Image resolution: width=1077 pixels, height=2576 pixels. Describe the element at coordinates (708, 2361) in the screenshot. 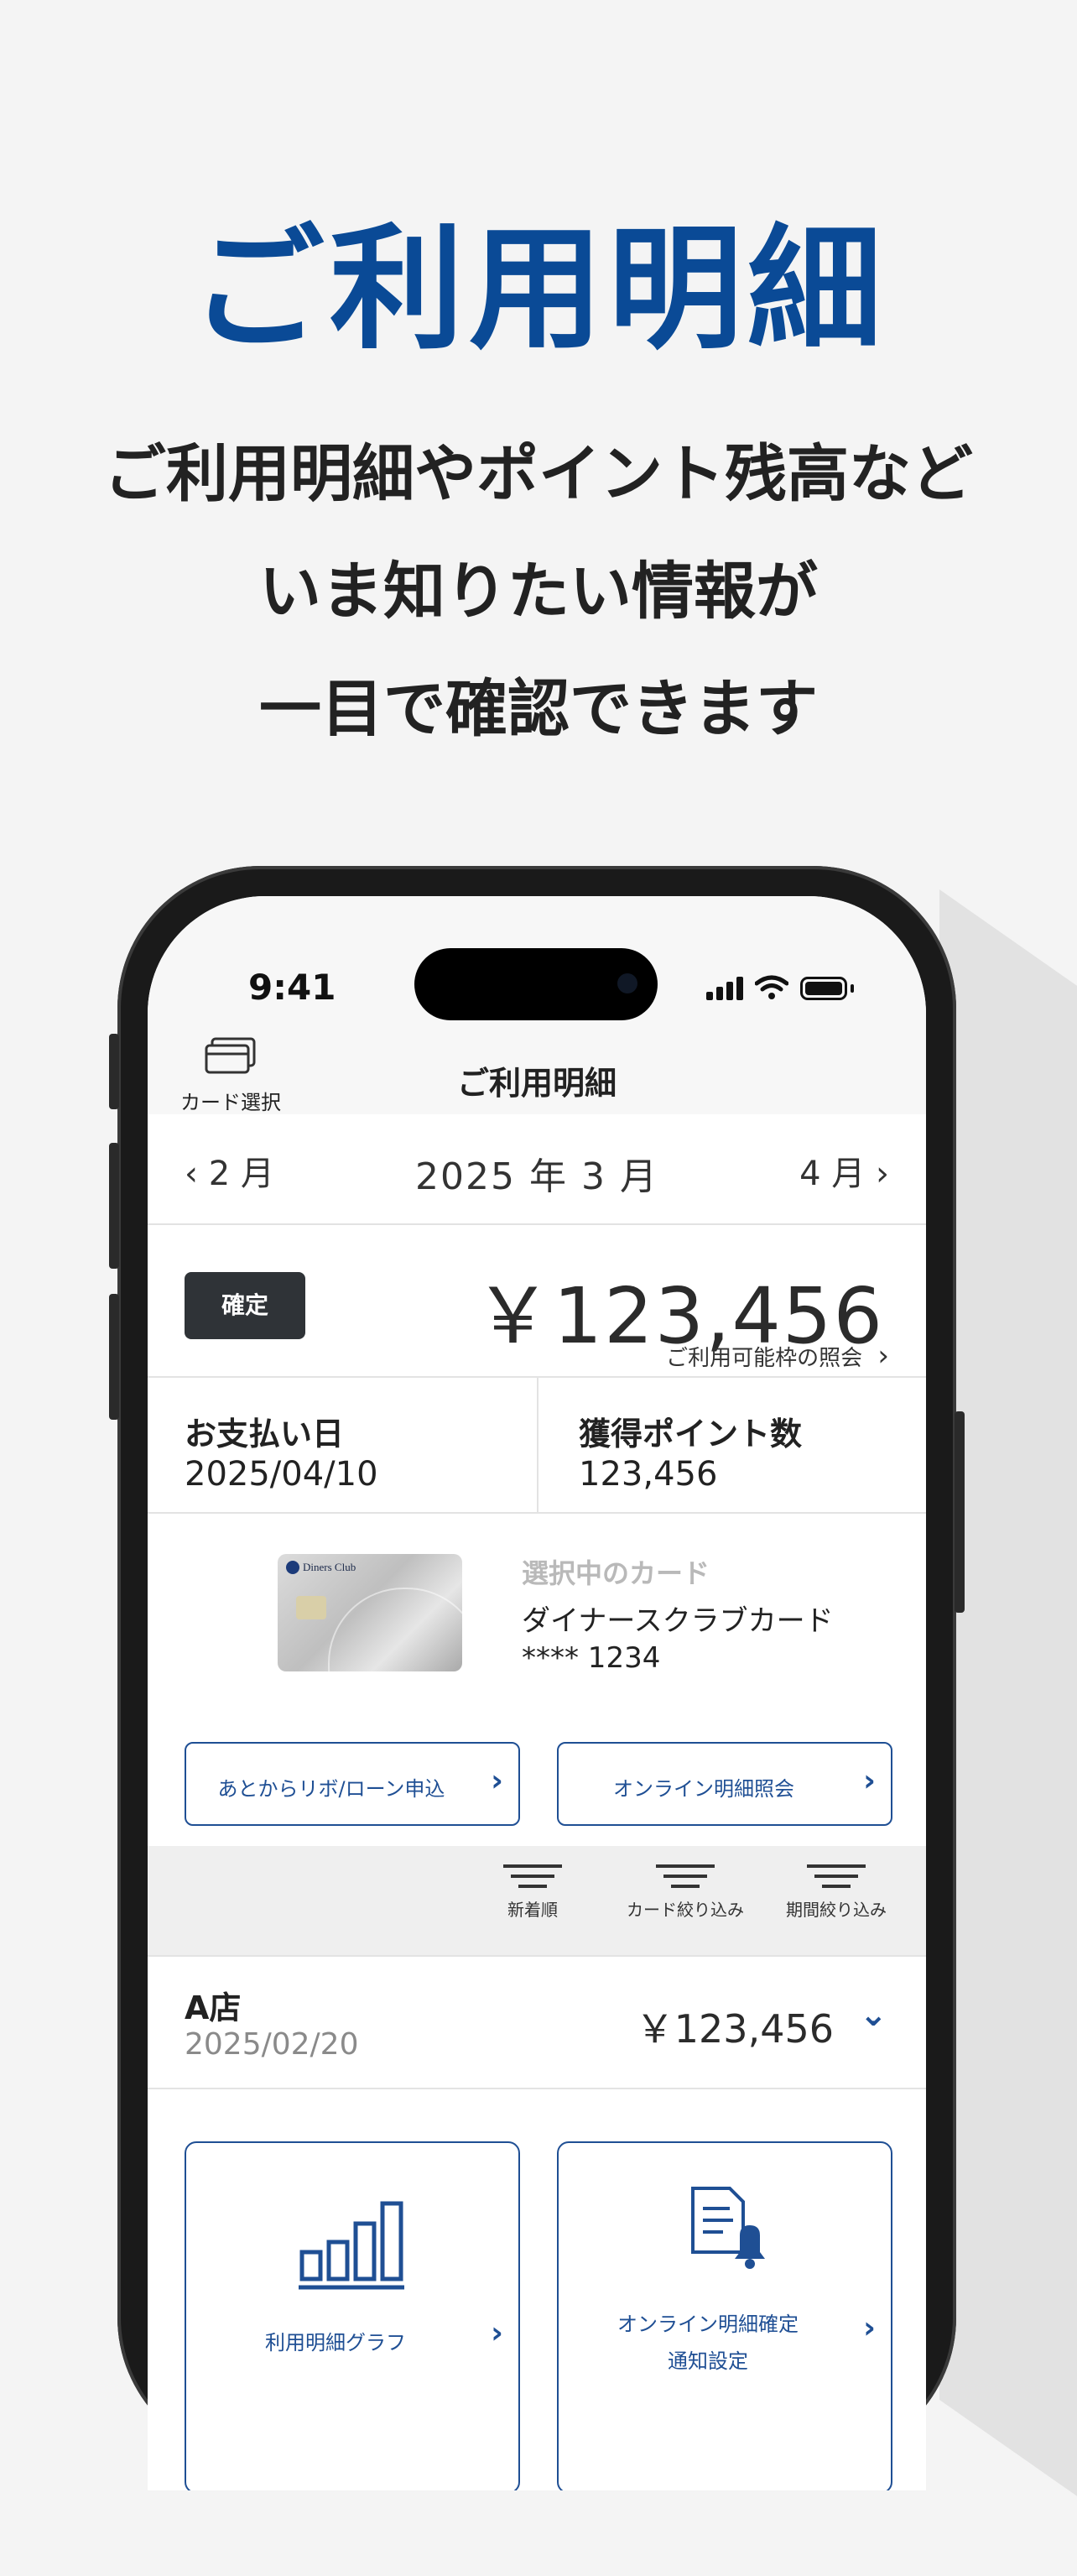

I see `statement-notify-label-2: 通知設定` at that location.